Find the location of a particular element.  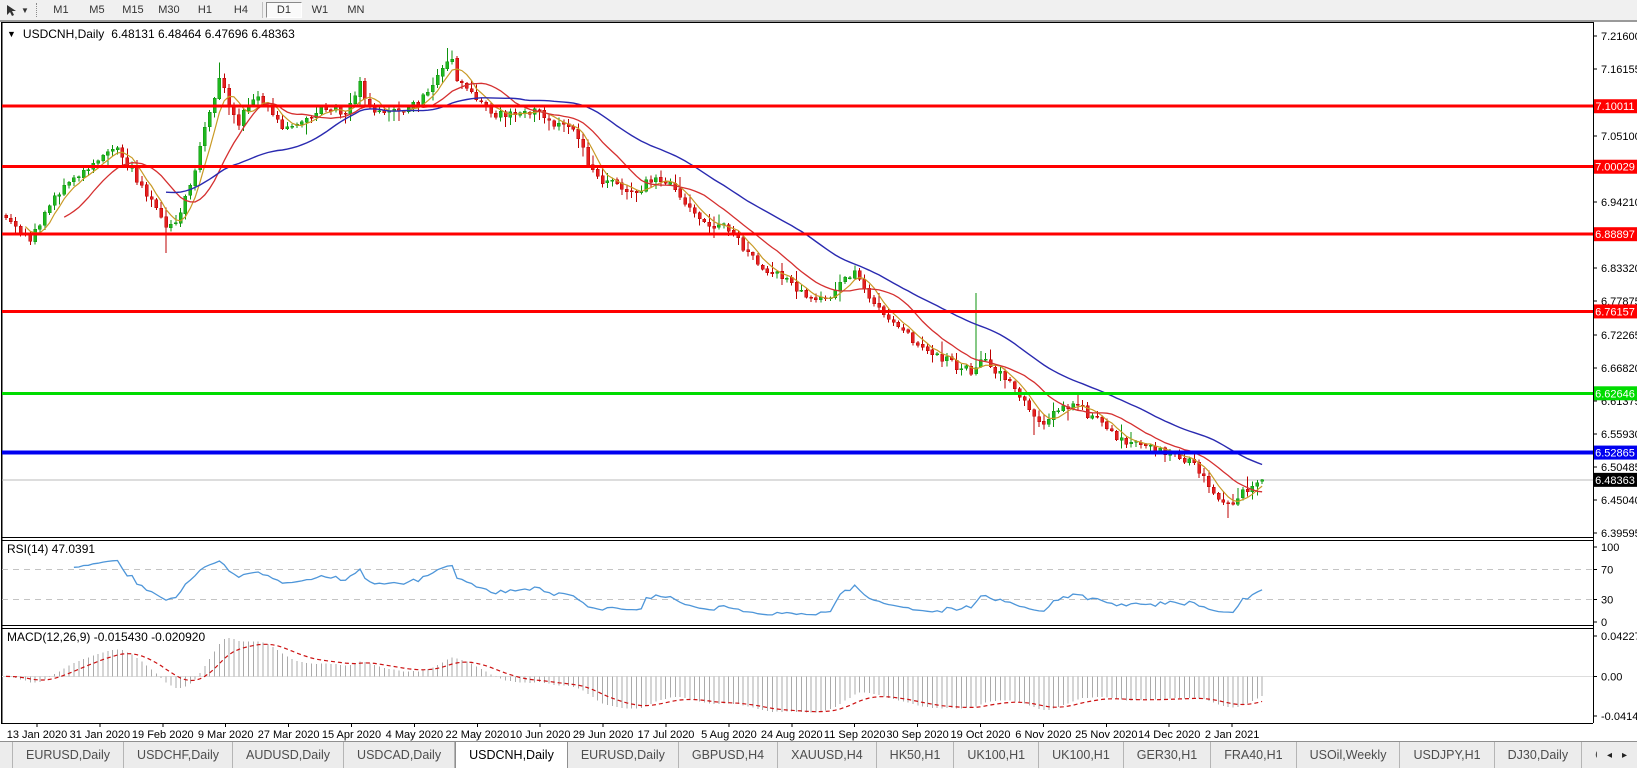

symbol-tab-usoil-weekly: USOil,Weekly is located at coordinates (1349, 755).